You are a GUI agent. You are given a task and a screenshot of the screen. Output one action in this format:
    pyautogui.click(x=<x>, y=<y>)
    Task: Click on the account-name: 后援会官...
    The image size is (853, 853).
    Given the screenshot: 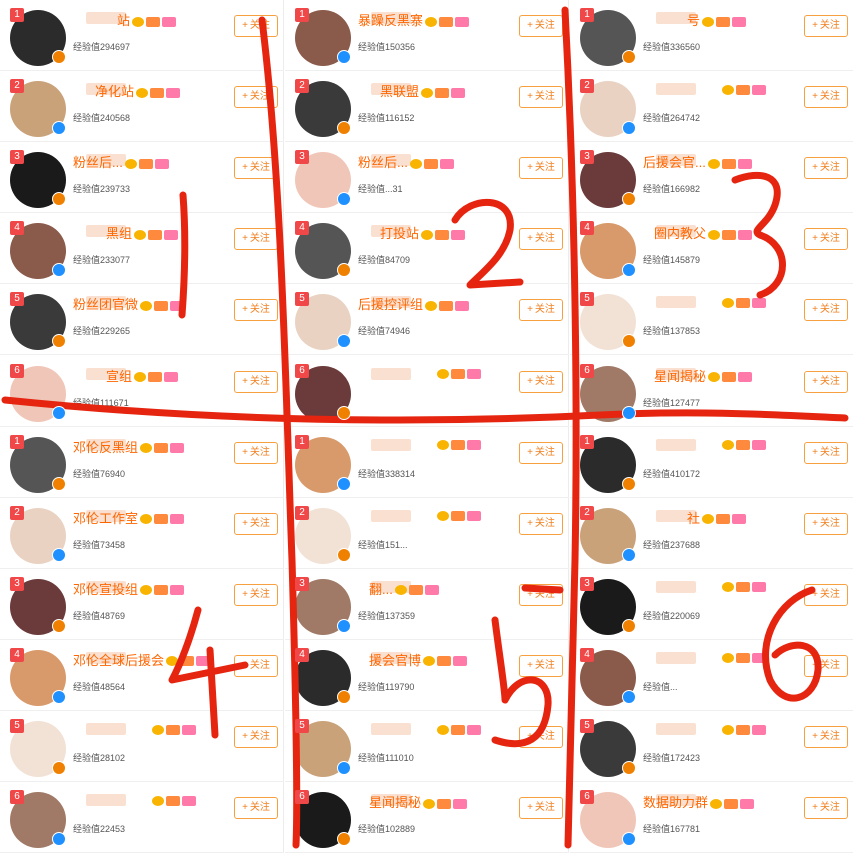 What is the action you would take?
    pyautogui.click(x=697, y=161)
    